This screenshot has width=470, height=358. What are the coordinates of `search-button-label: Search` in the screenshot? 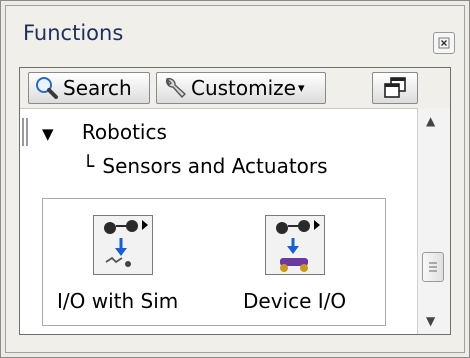 It's located at (97, 88).